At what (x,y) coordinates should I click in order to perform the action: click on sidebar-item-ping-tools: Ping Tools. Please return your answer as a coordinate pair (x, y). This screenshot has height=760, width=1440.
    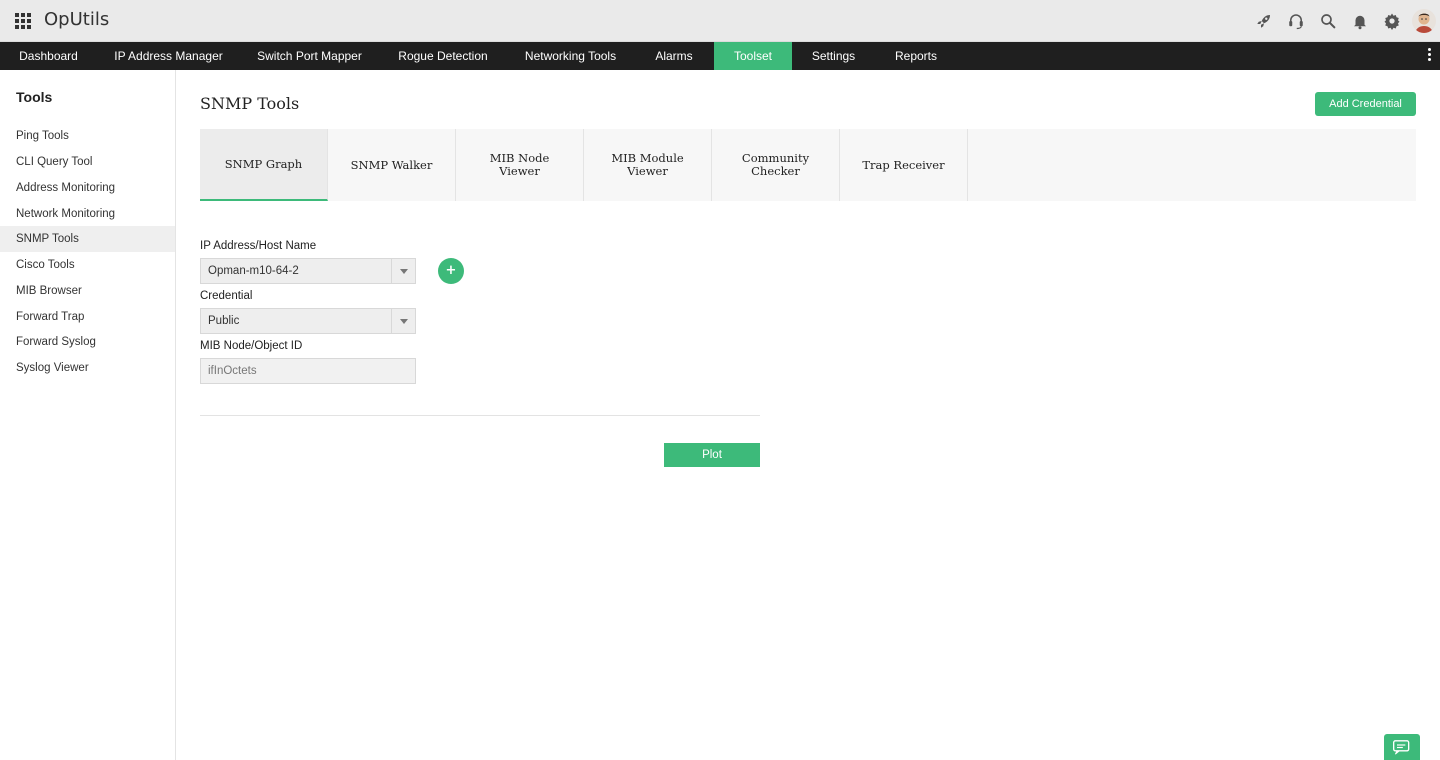
    Looking at the image, I should click on (87, 136).